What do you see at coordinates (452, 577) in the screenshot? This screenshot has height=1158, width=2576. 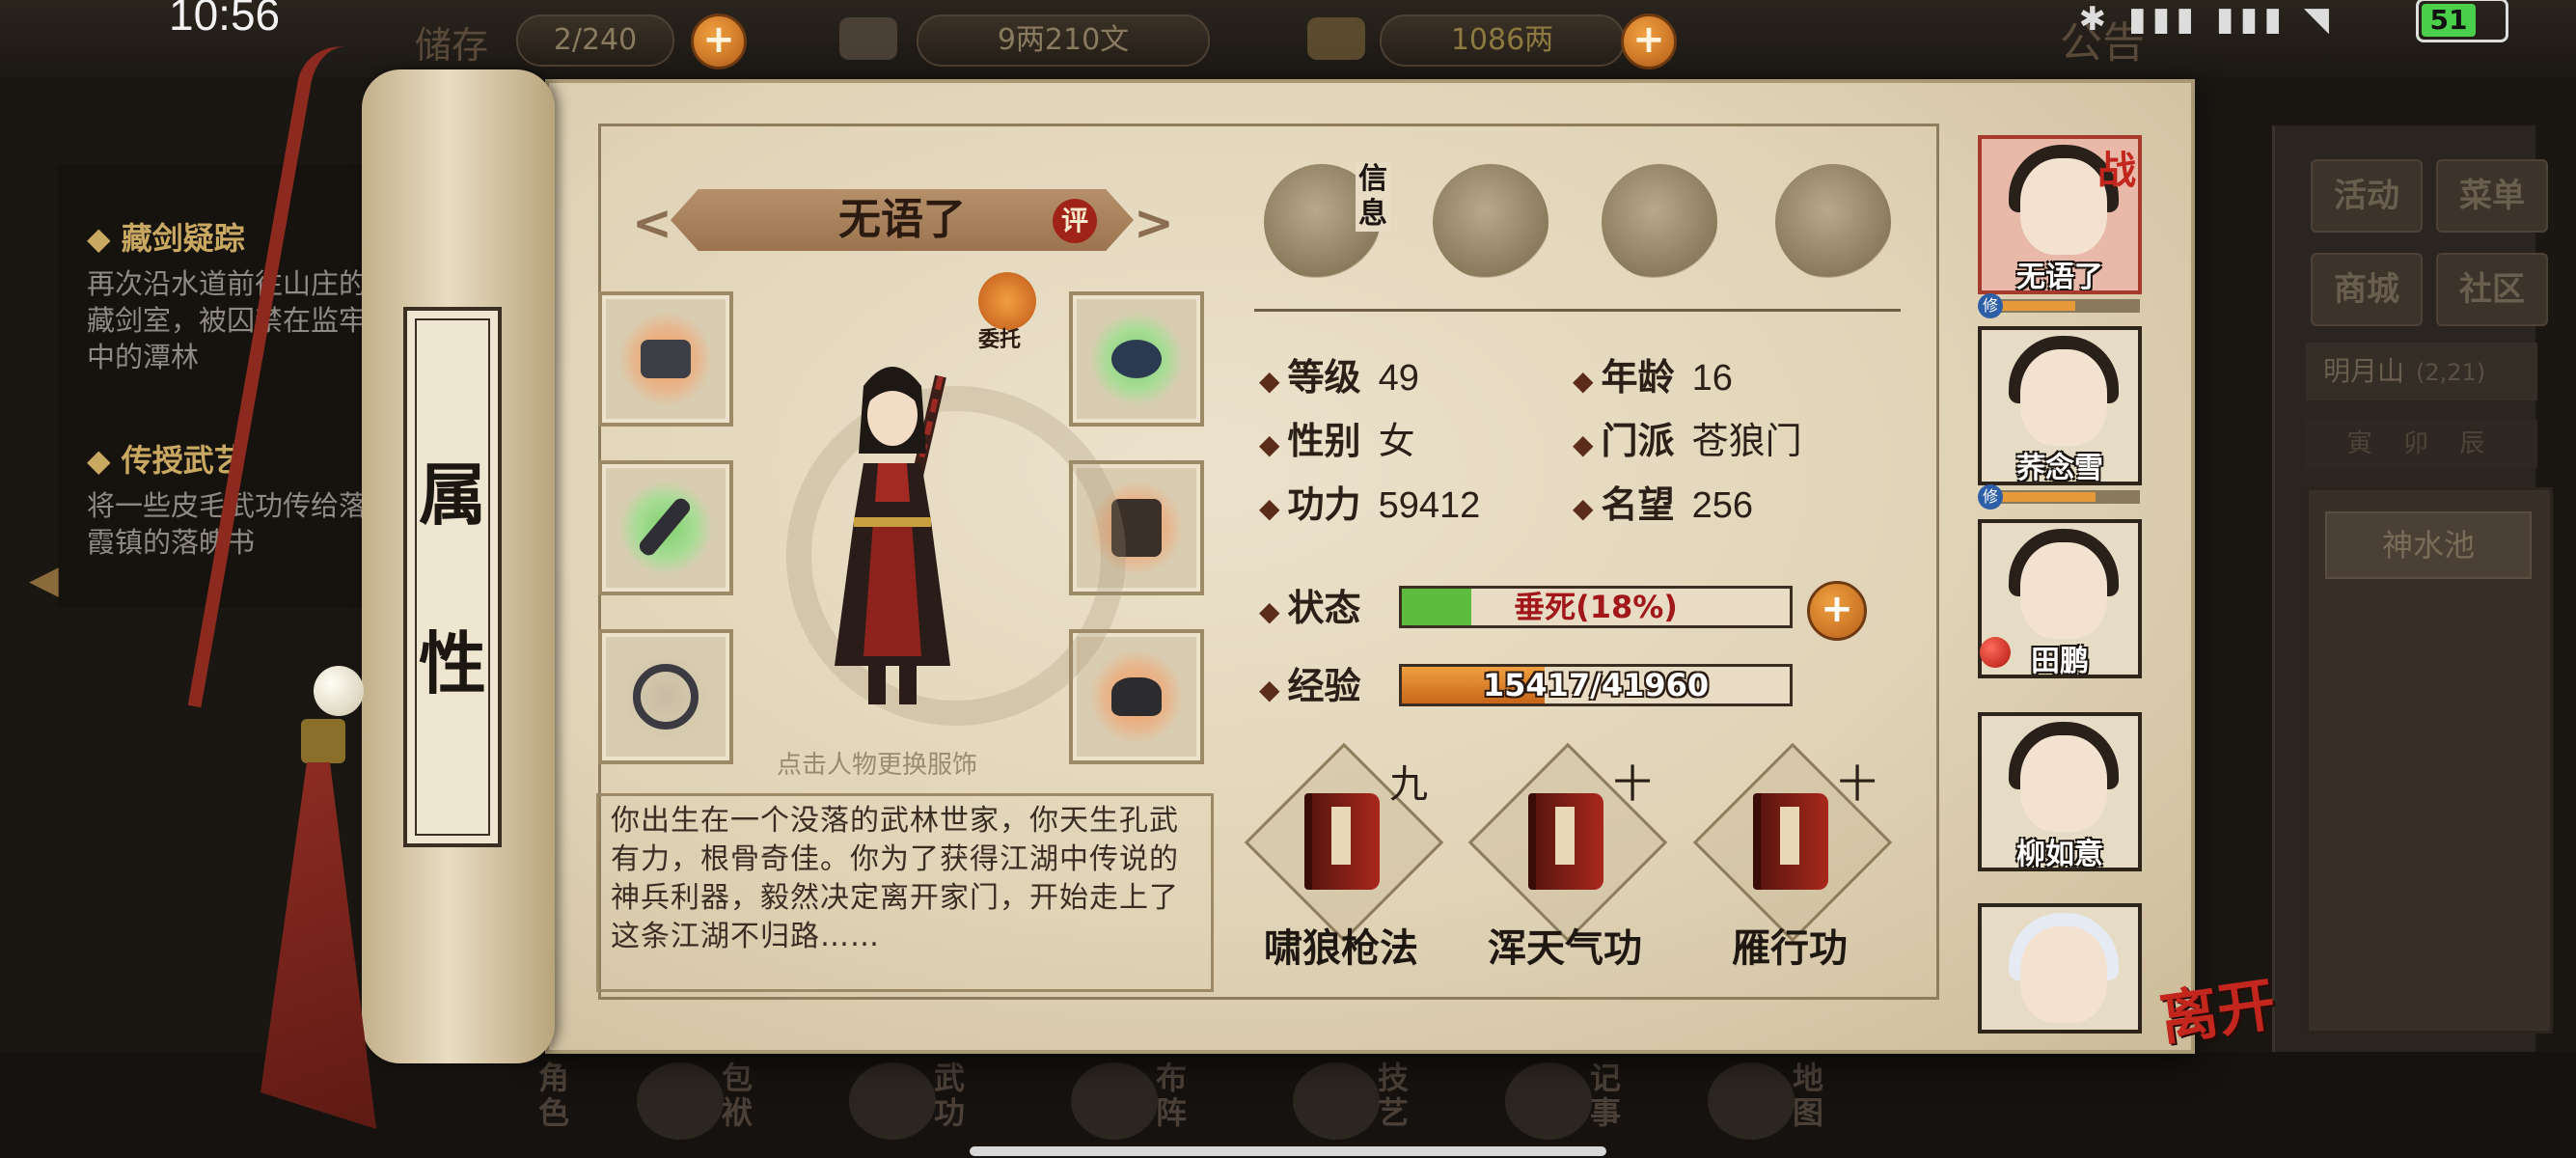 I see `scroll-title: 属 性` at bounding box center [452, 577].